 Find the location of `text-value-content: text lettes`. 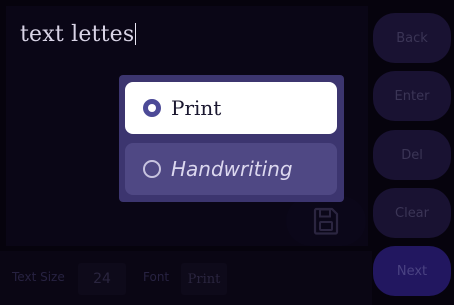

text-value-content: text lettes is located at coordinates (77, 34).